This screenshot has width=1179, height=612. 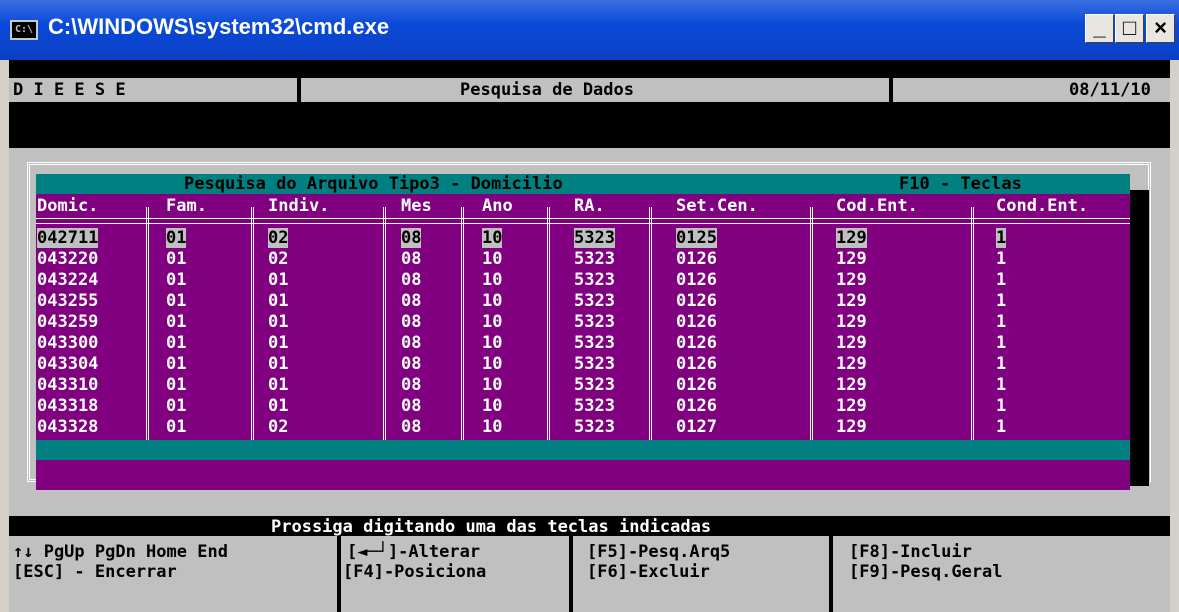 I want to click on header-row: D I E E S E Pesquisa de Dados 08/11/10, so click(x=589, y=90).